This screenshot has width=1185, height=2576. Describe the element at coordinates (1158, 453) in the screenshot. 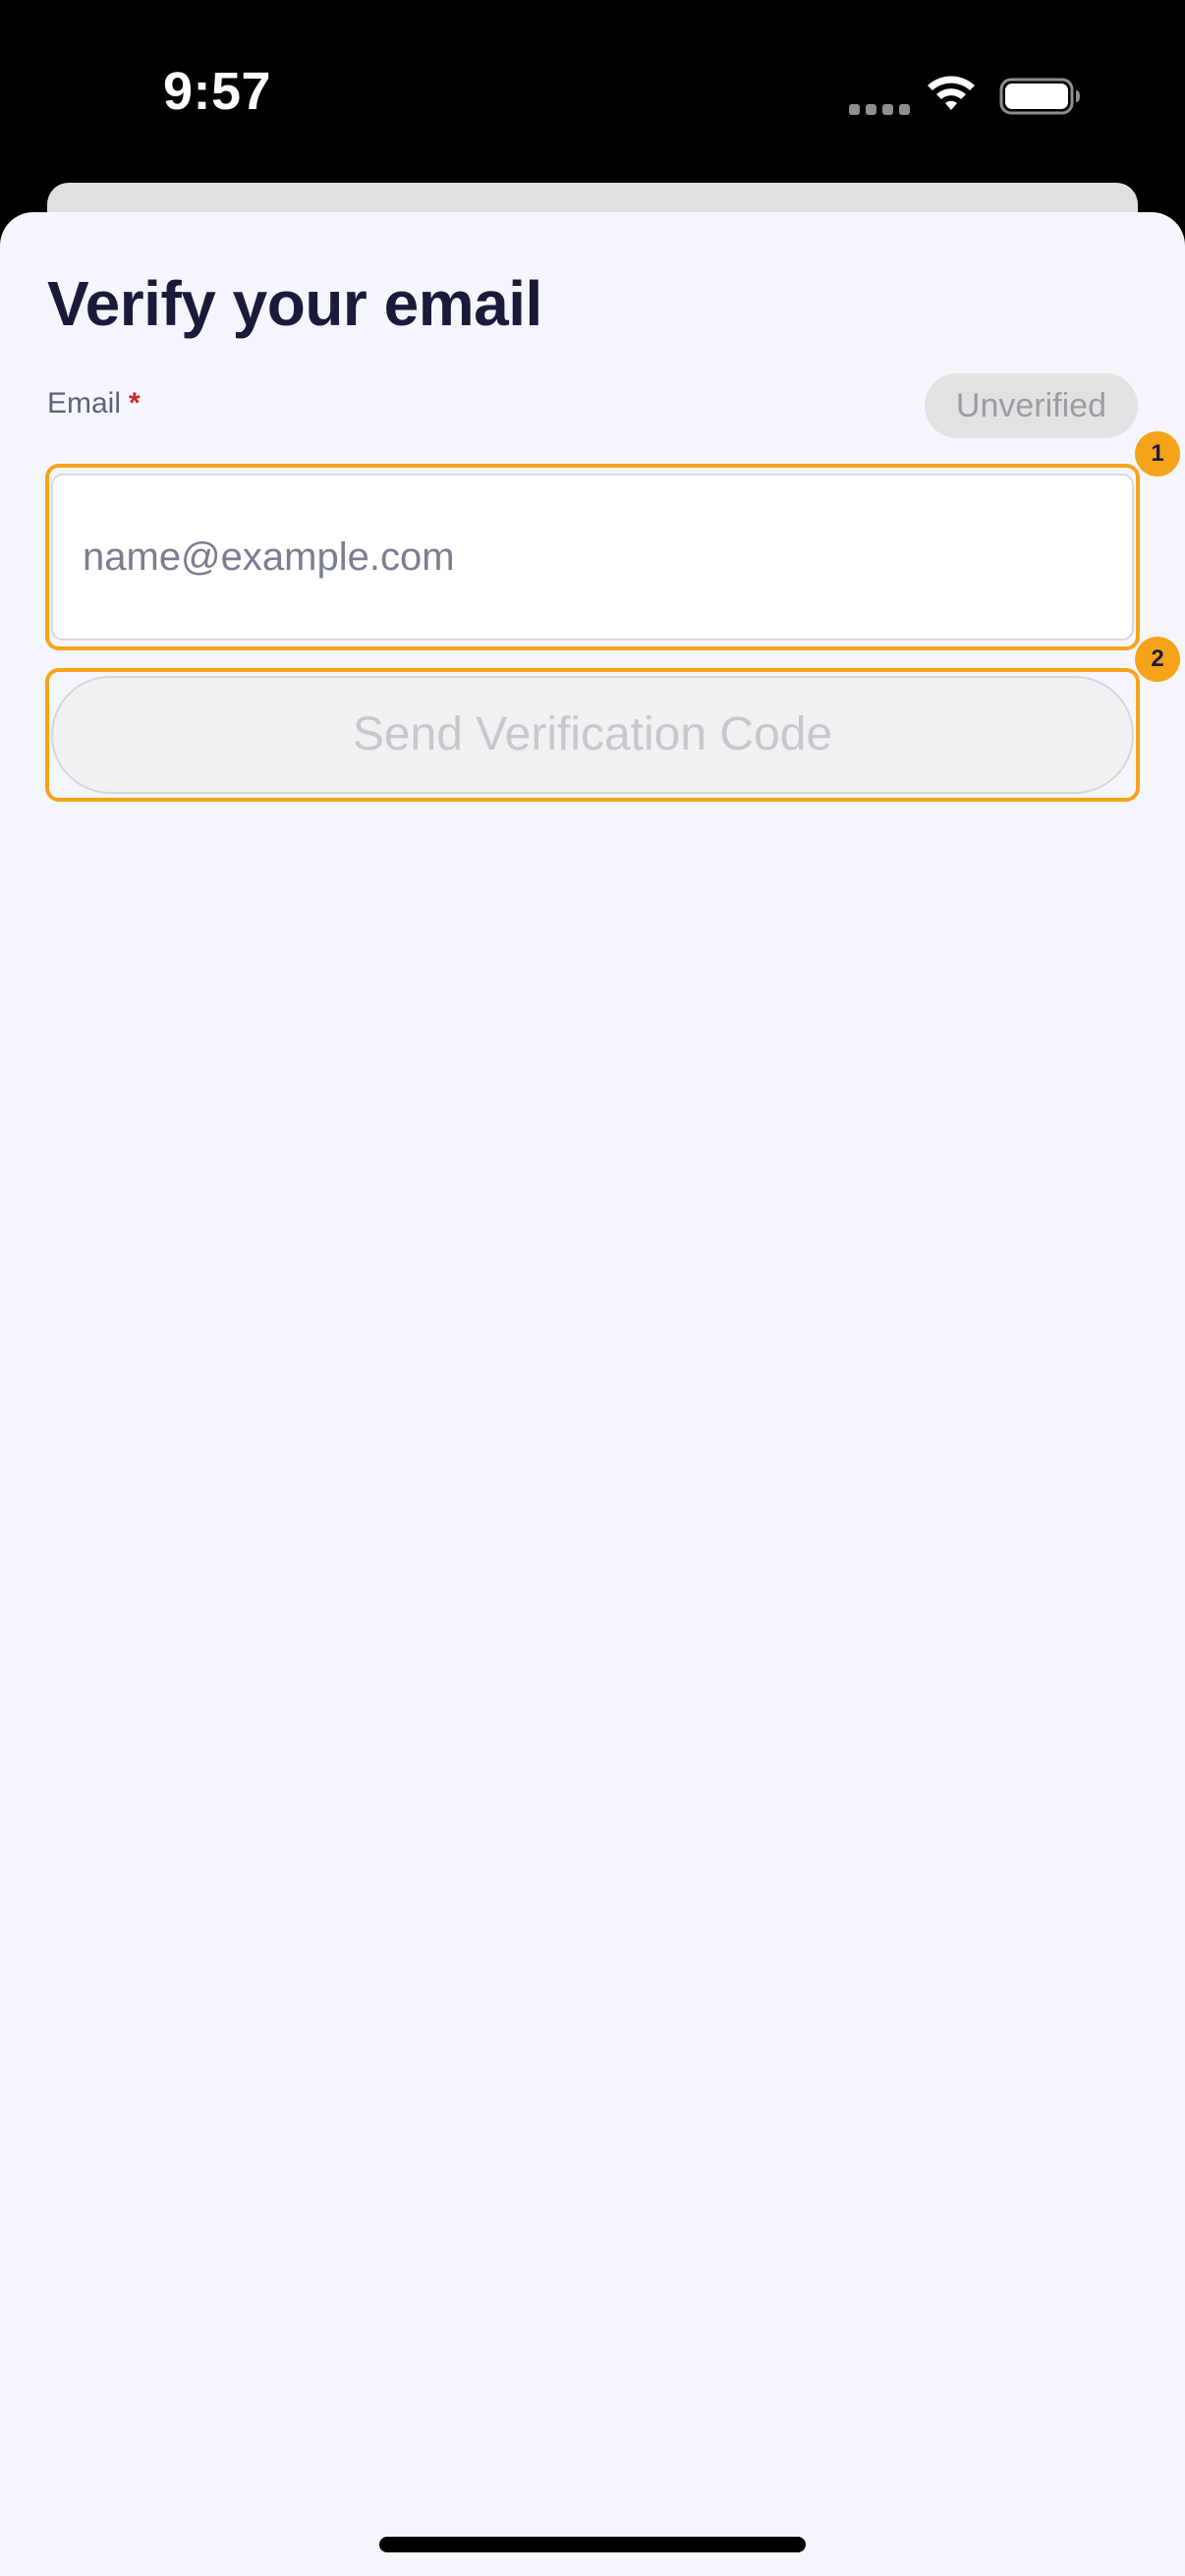

I see `marker-1-badge: 1` at that location.